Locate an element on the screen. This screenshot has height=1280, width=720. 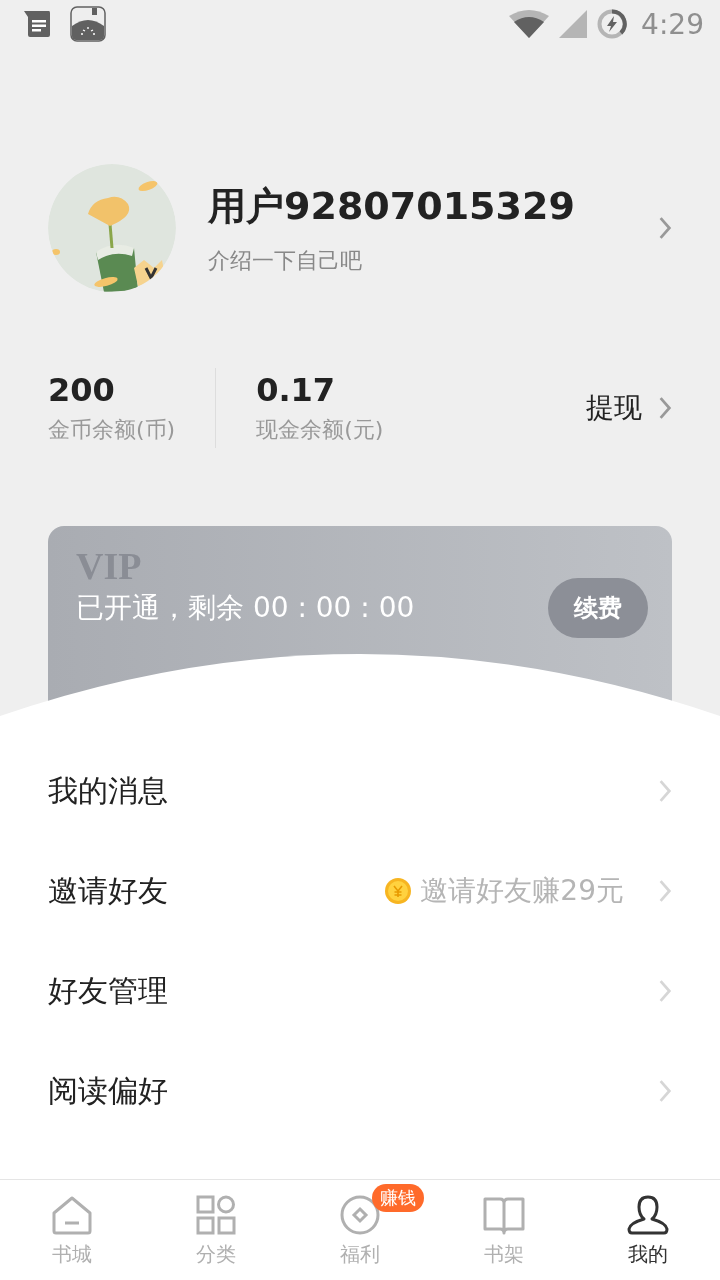
coin-icon is located at coordinates (398, 891).